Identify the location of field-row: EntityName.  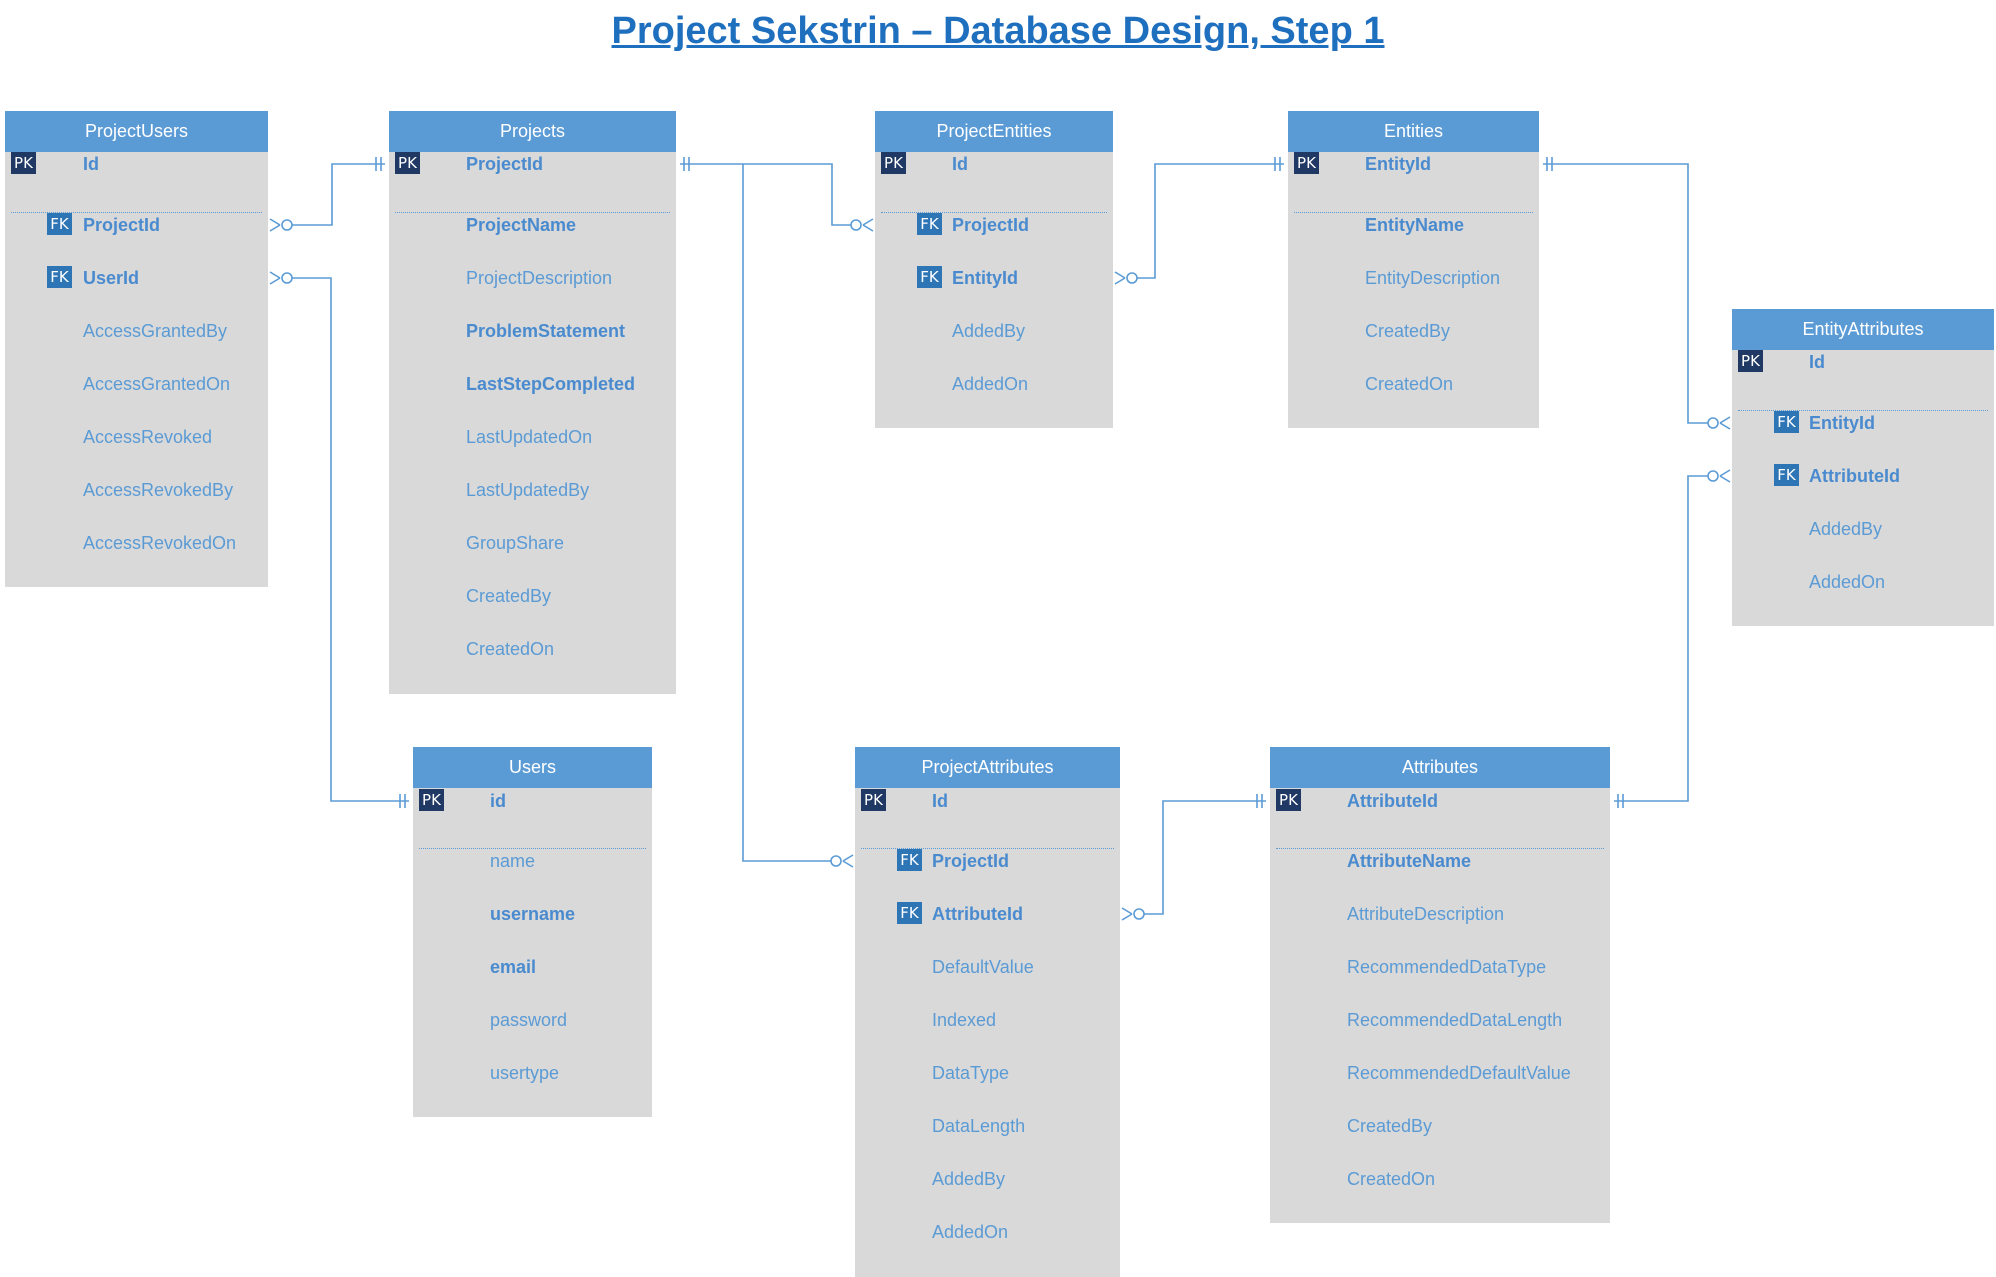
(1413, 225).